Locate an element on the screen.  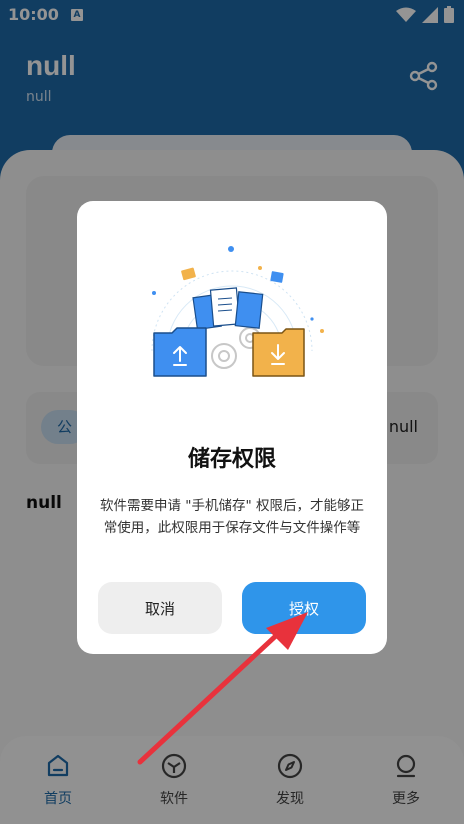
storage-illustration is located at coordinates (237, 311).